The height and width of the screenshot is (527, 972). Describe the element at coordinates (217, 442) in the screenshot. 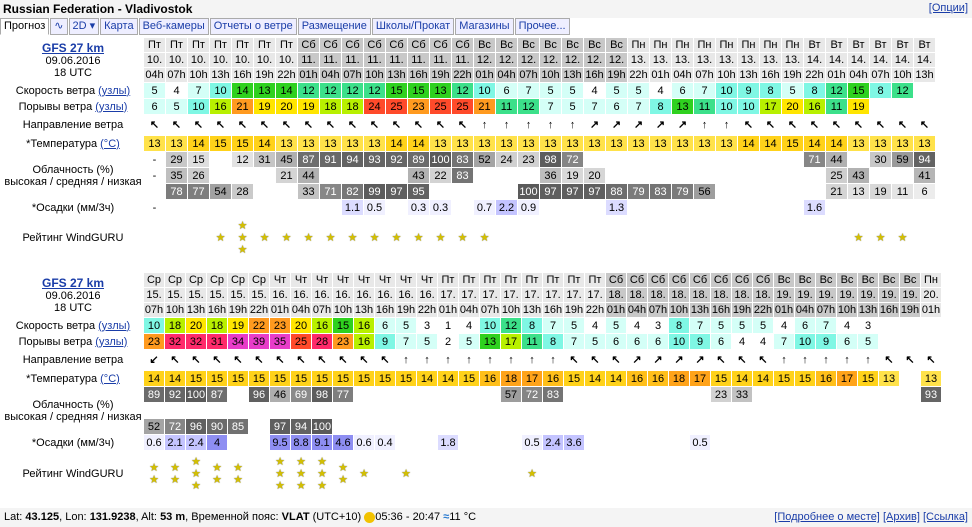

I see `precipitation-cell: 4` at that location.